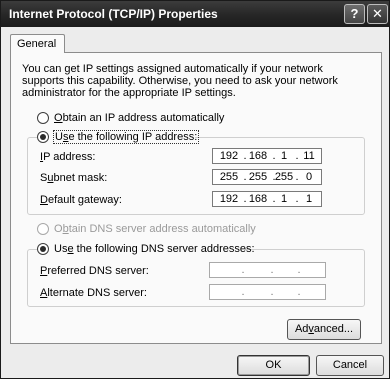 This screenshot has height=379, width=390. I want to click on label-rest: efault gateway:, so click(84, 200).